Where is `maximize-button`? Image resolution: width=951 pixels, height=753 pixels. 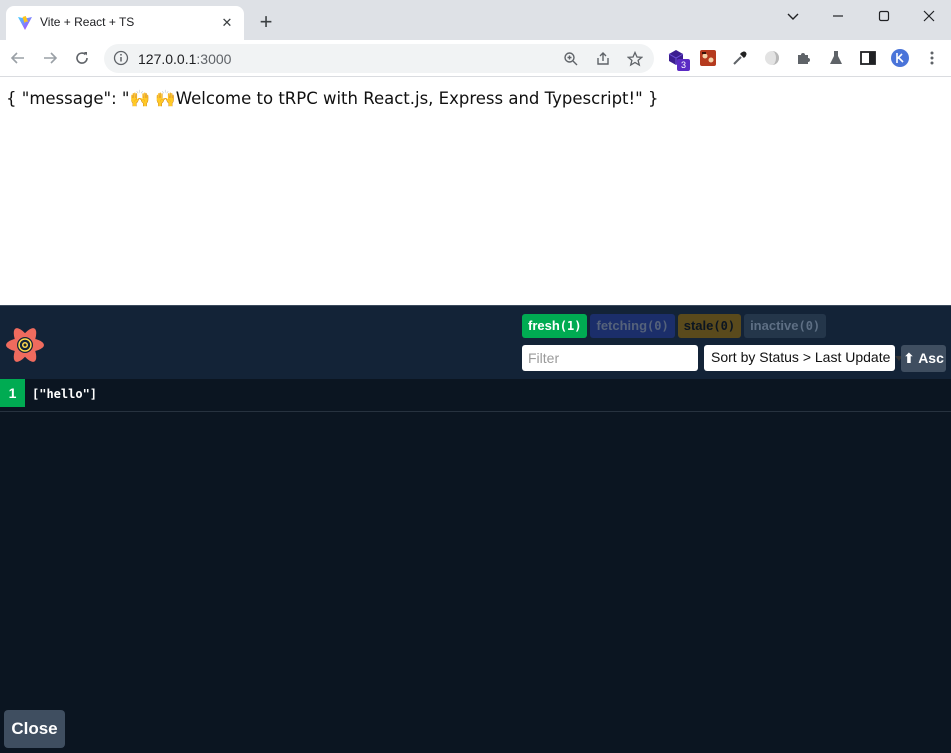 maximize-button is located at coordinates (884, 16).